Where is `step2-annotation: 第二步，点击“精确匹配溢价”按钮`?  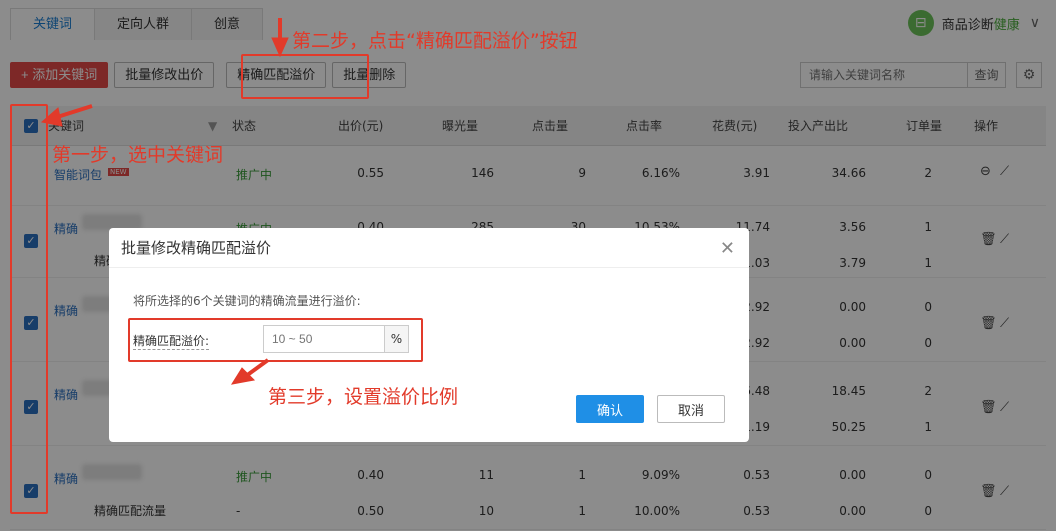 step2-annotation: 第二步，点击“精确匹配溢价”按钮 is located at coordinates (435, 41).